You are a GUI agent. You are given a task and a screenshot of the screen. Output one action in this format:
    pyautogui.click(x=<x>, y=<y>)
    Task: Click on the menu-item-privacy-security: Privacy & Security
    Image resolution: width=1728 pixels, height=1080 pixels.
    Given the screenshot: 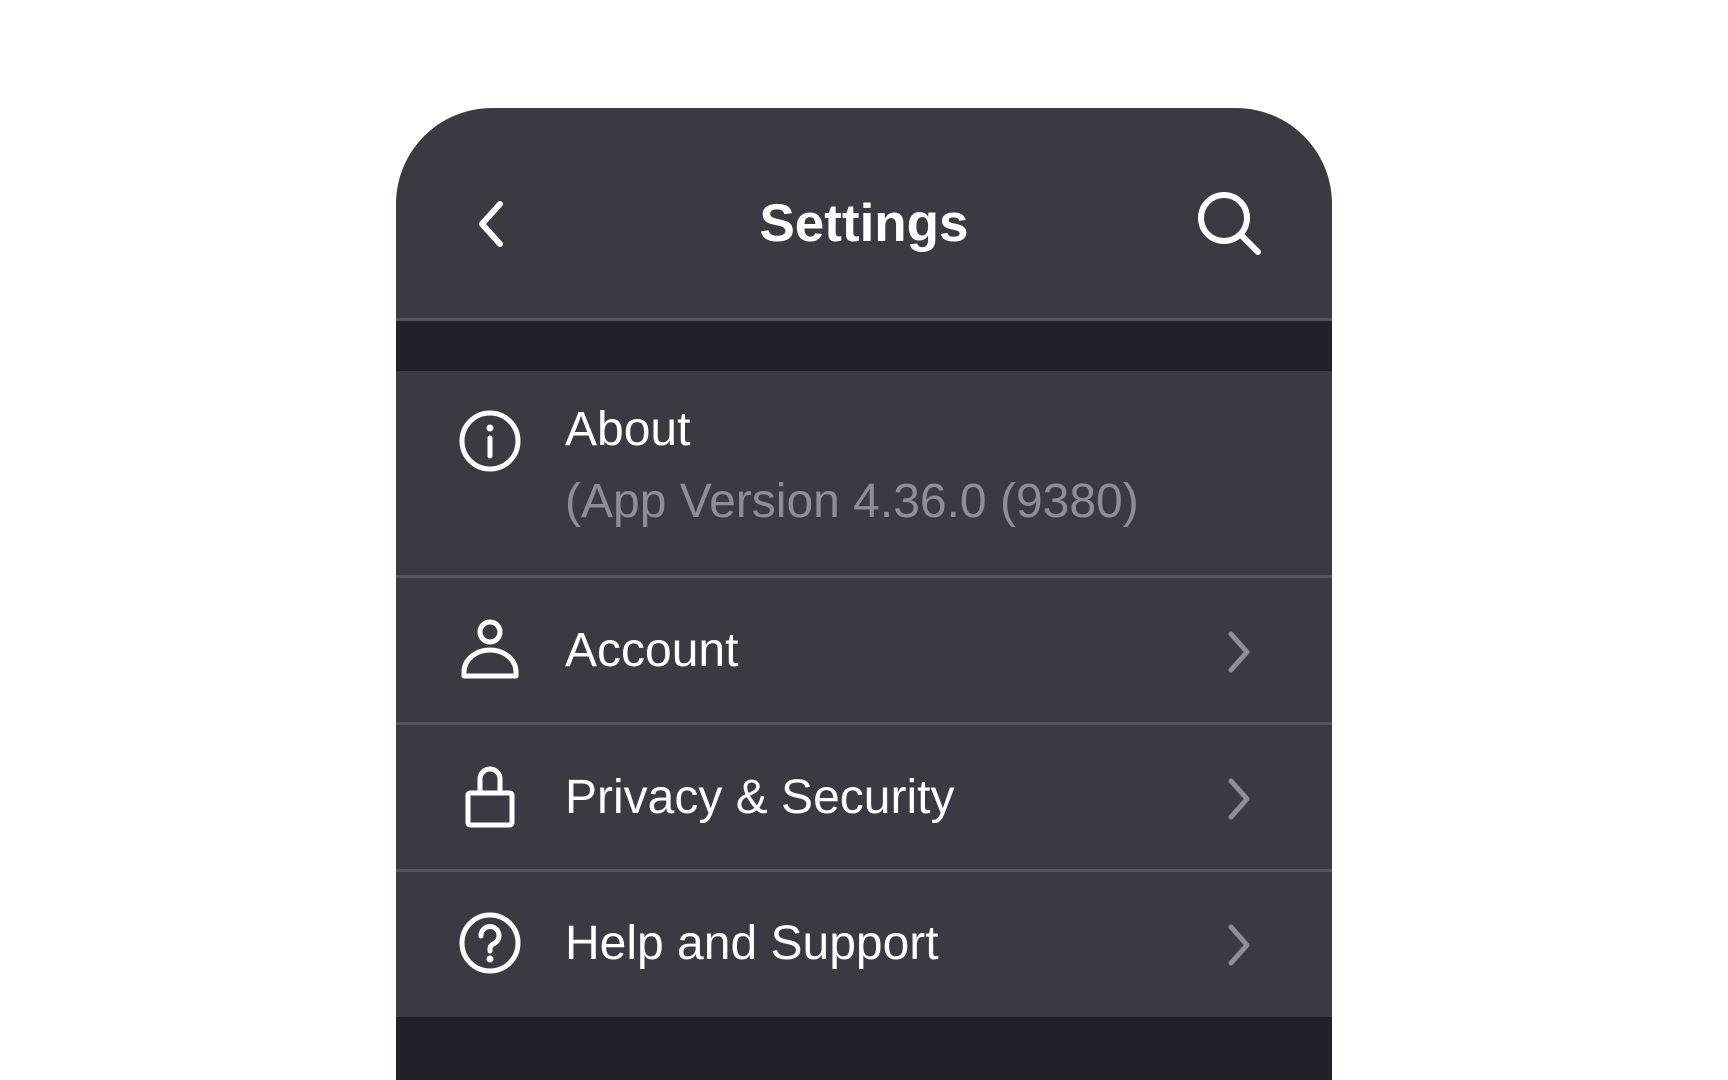 What is the action you would take?
    pyautogui.click(x=864, y=798)
    